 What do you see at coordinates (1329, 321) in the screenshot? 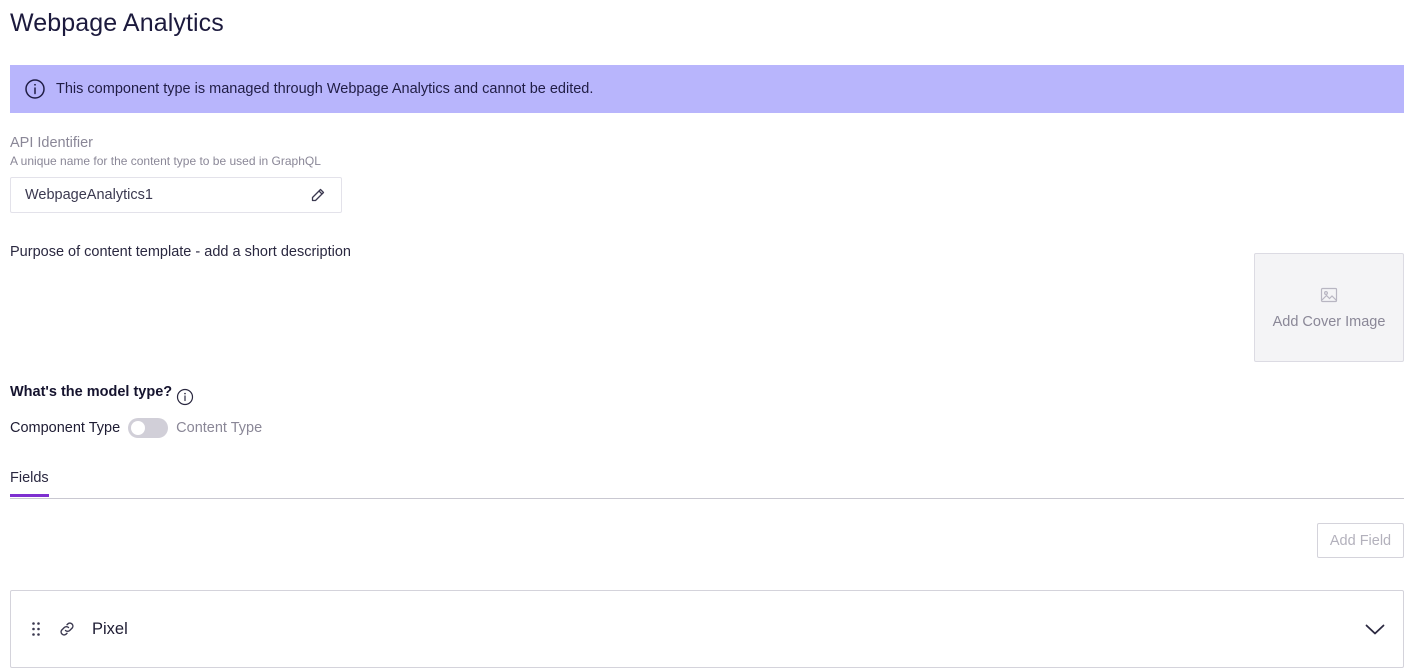
I see `add-cover-image-label: Add Cover Image` at bounding box center [1329, 321].